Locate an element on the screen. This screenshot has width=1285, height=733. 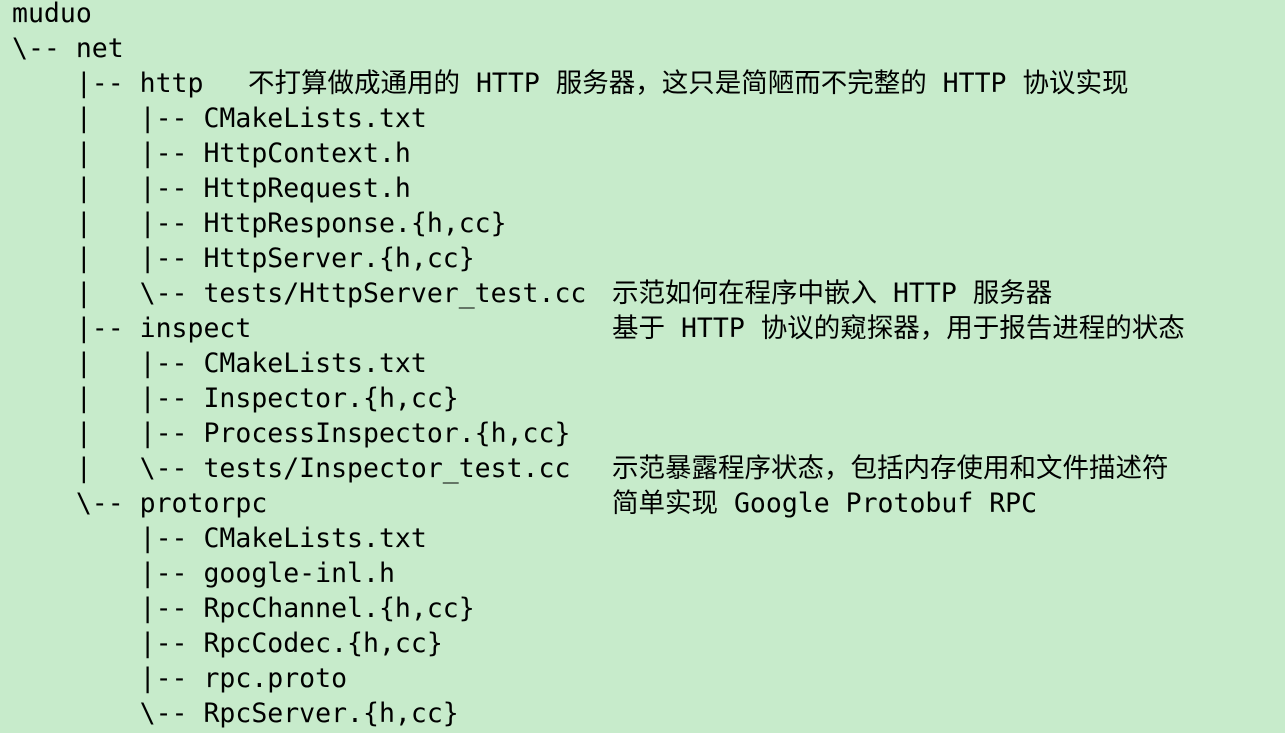
tree-entry: | |-- Inspector.{h,cc} is located at coordinates (235, 398).